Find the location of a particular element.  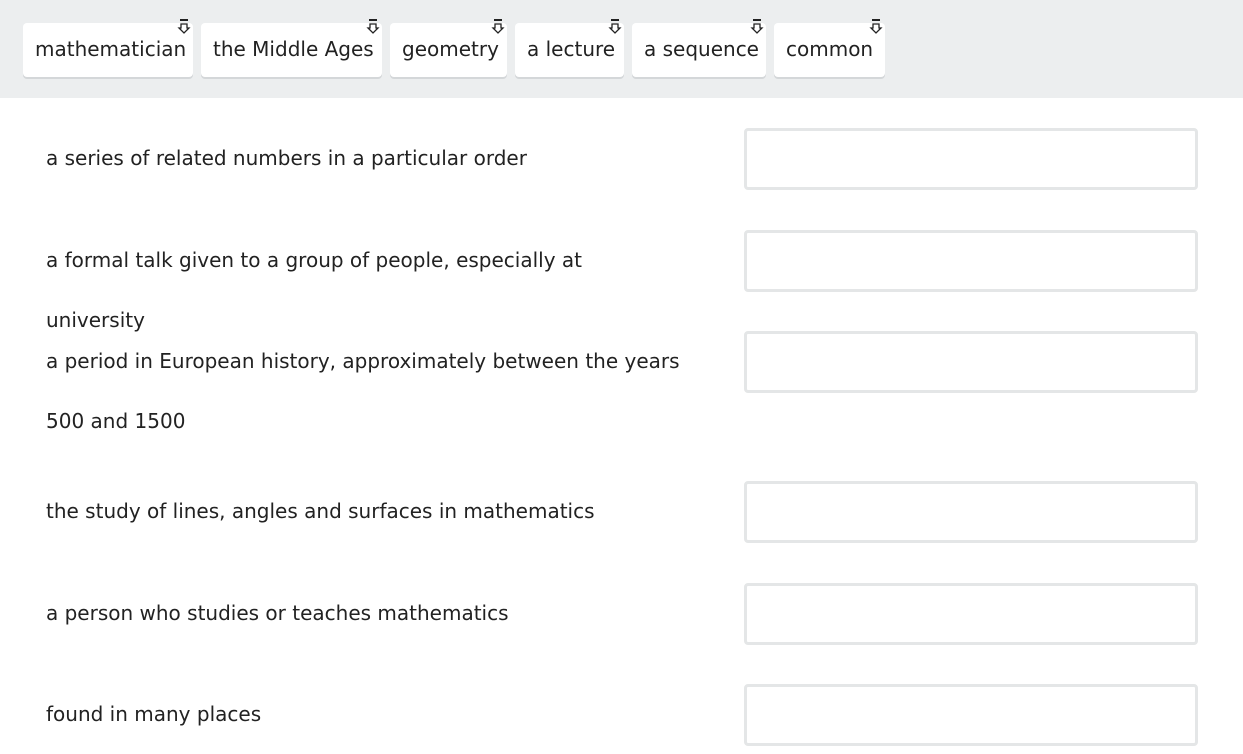

word-chip-the-middle-ages: the Middle Ages is located at coordinates (291, 48).